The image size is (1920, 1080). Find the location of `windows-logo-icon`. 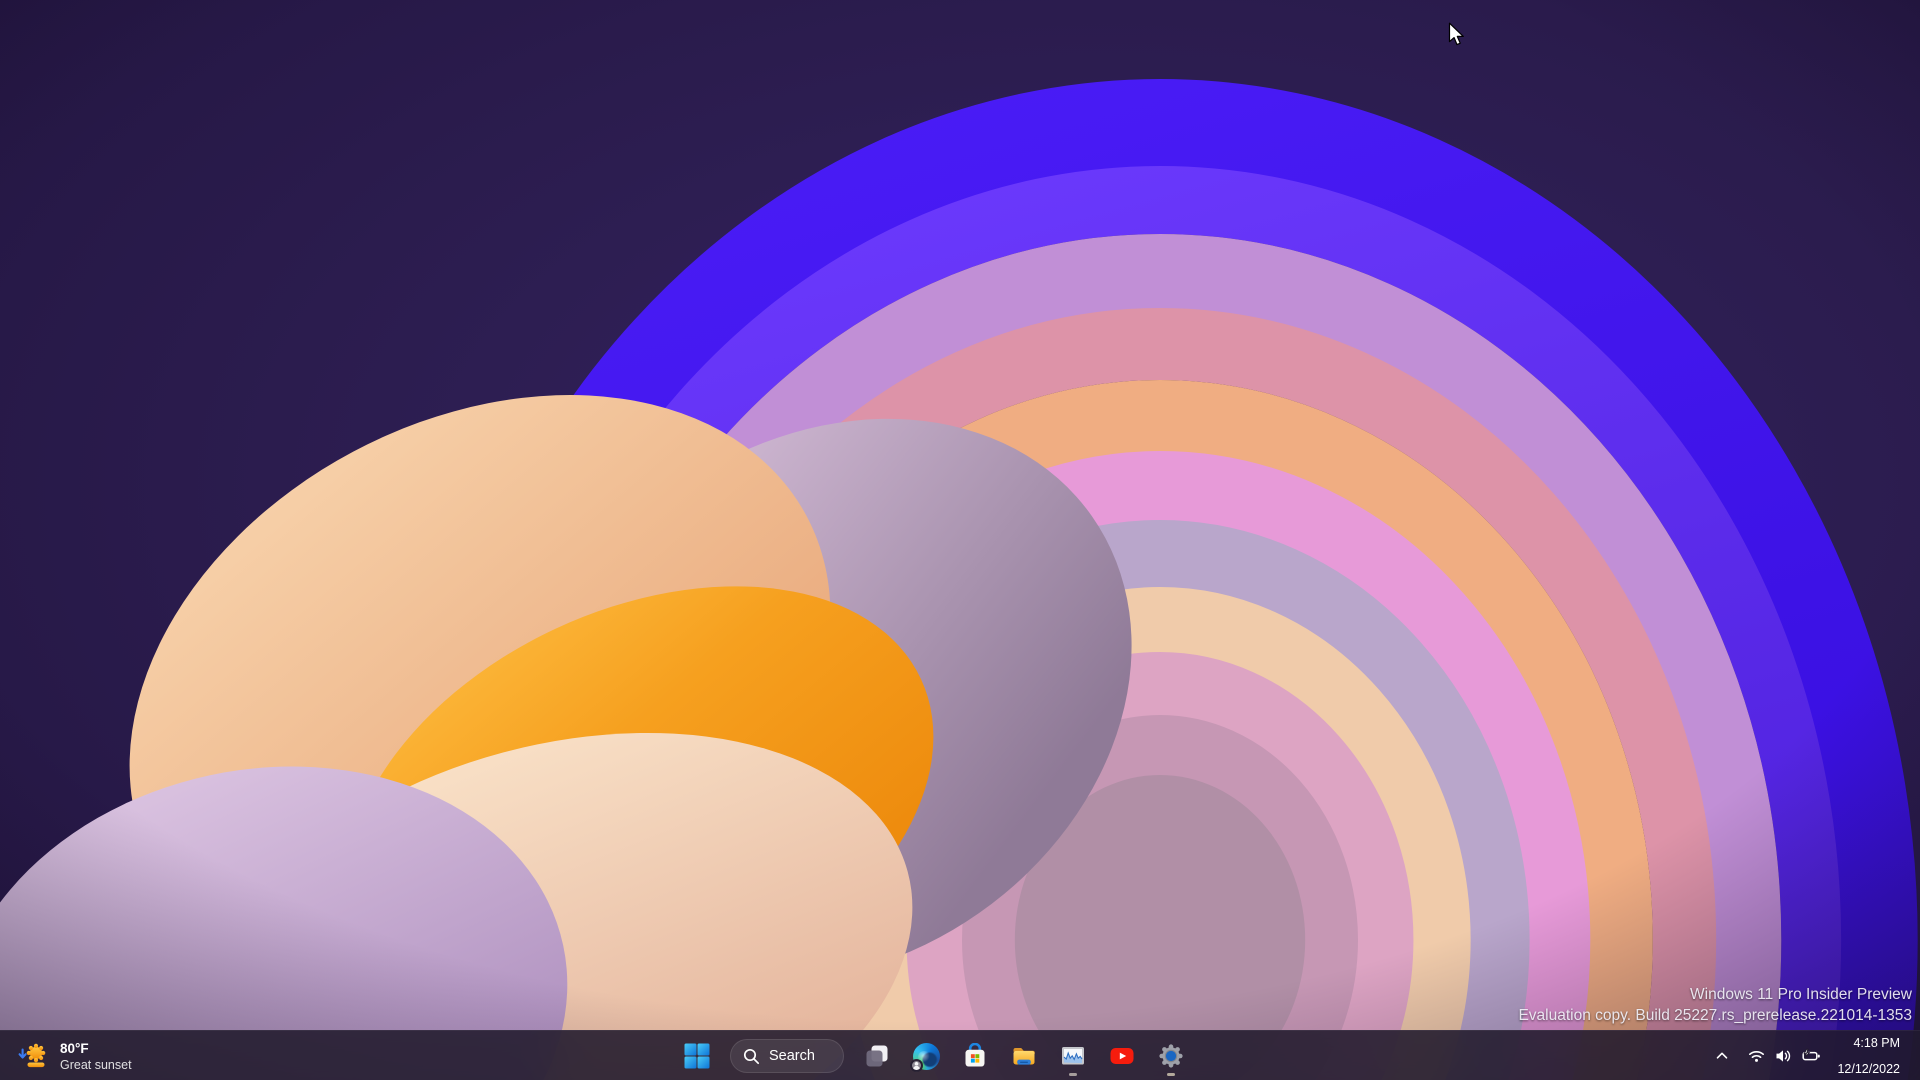

windows-logo-icon is located at coordinates (697, 1056).